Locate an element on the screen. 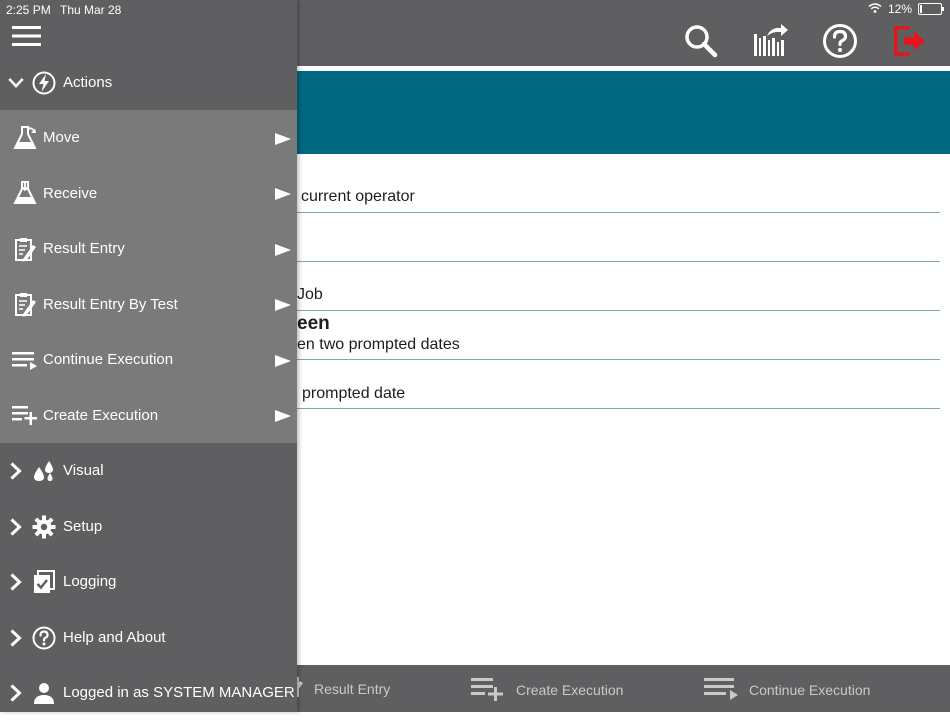 The width and height of the screenshot is (950, 720). submenu-label: Result Entry is located at coordinates (84, 248).